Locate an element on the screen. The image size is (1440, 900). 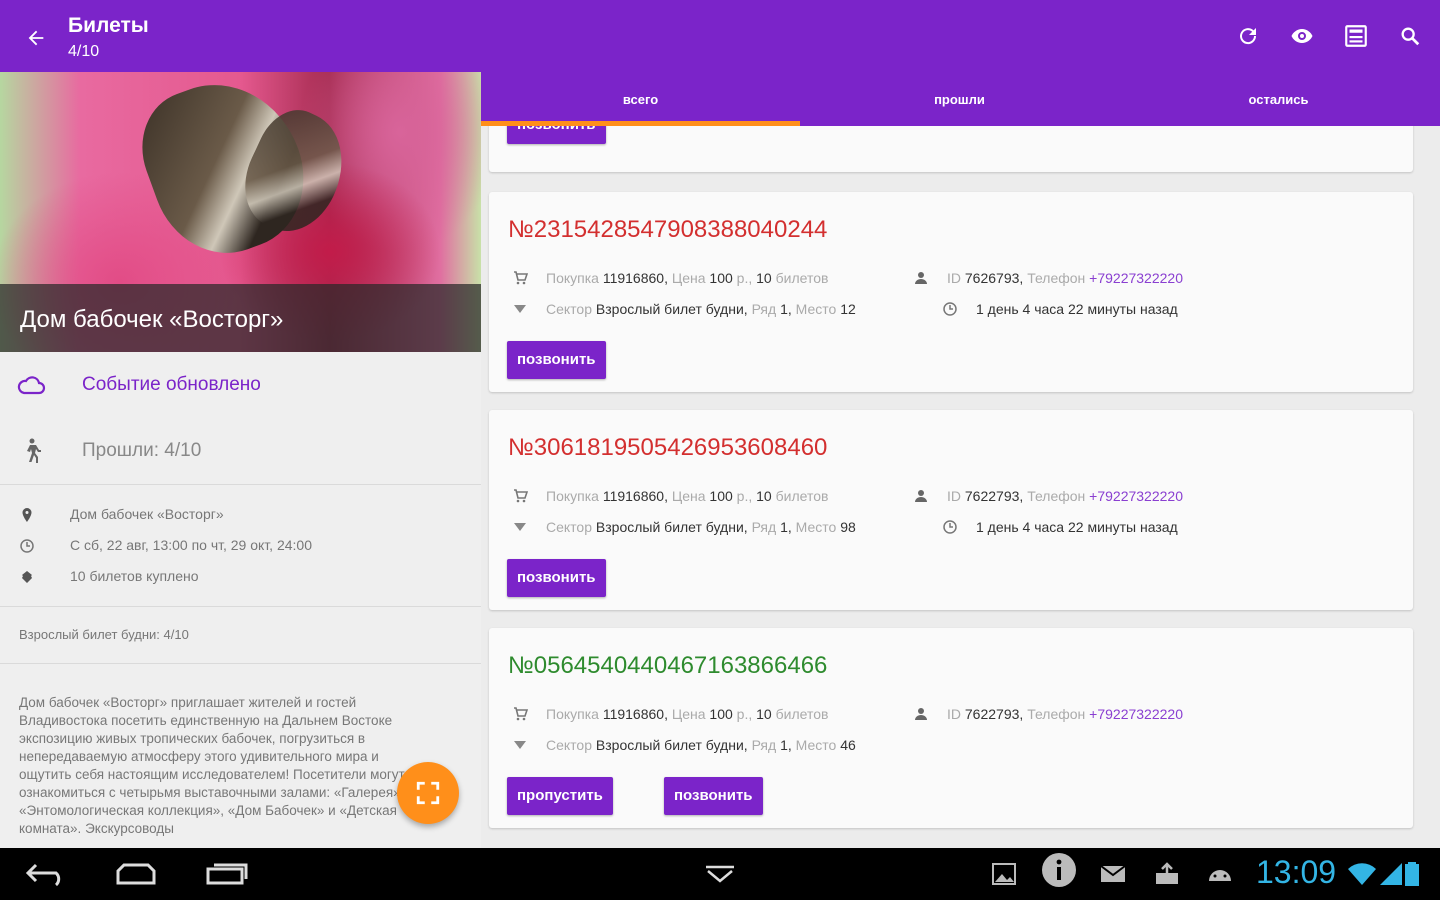
walking-person-icon is located at coordinates (31, 451).